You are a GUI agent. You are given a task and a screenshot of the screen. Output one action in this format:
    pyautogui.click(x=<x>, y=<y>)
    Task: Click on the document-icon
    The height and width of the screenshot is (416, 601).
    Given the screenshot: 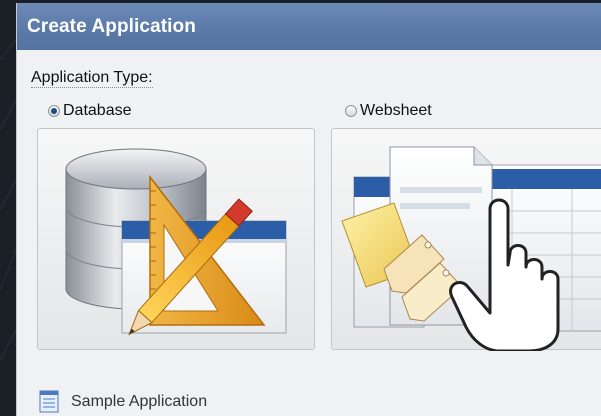 What is the action you would take?
    pyautogui.click(x=49, y=401)
    